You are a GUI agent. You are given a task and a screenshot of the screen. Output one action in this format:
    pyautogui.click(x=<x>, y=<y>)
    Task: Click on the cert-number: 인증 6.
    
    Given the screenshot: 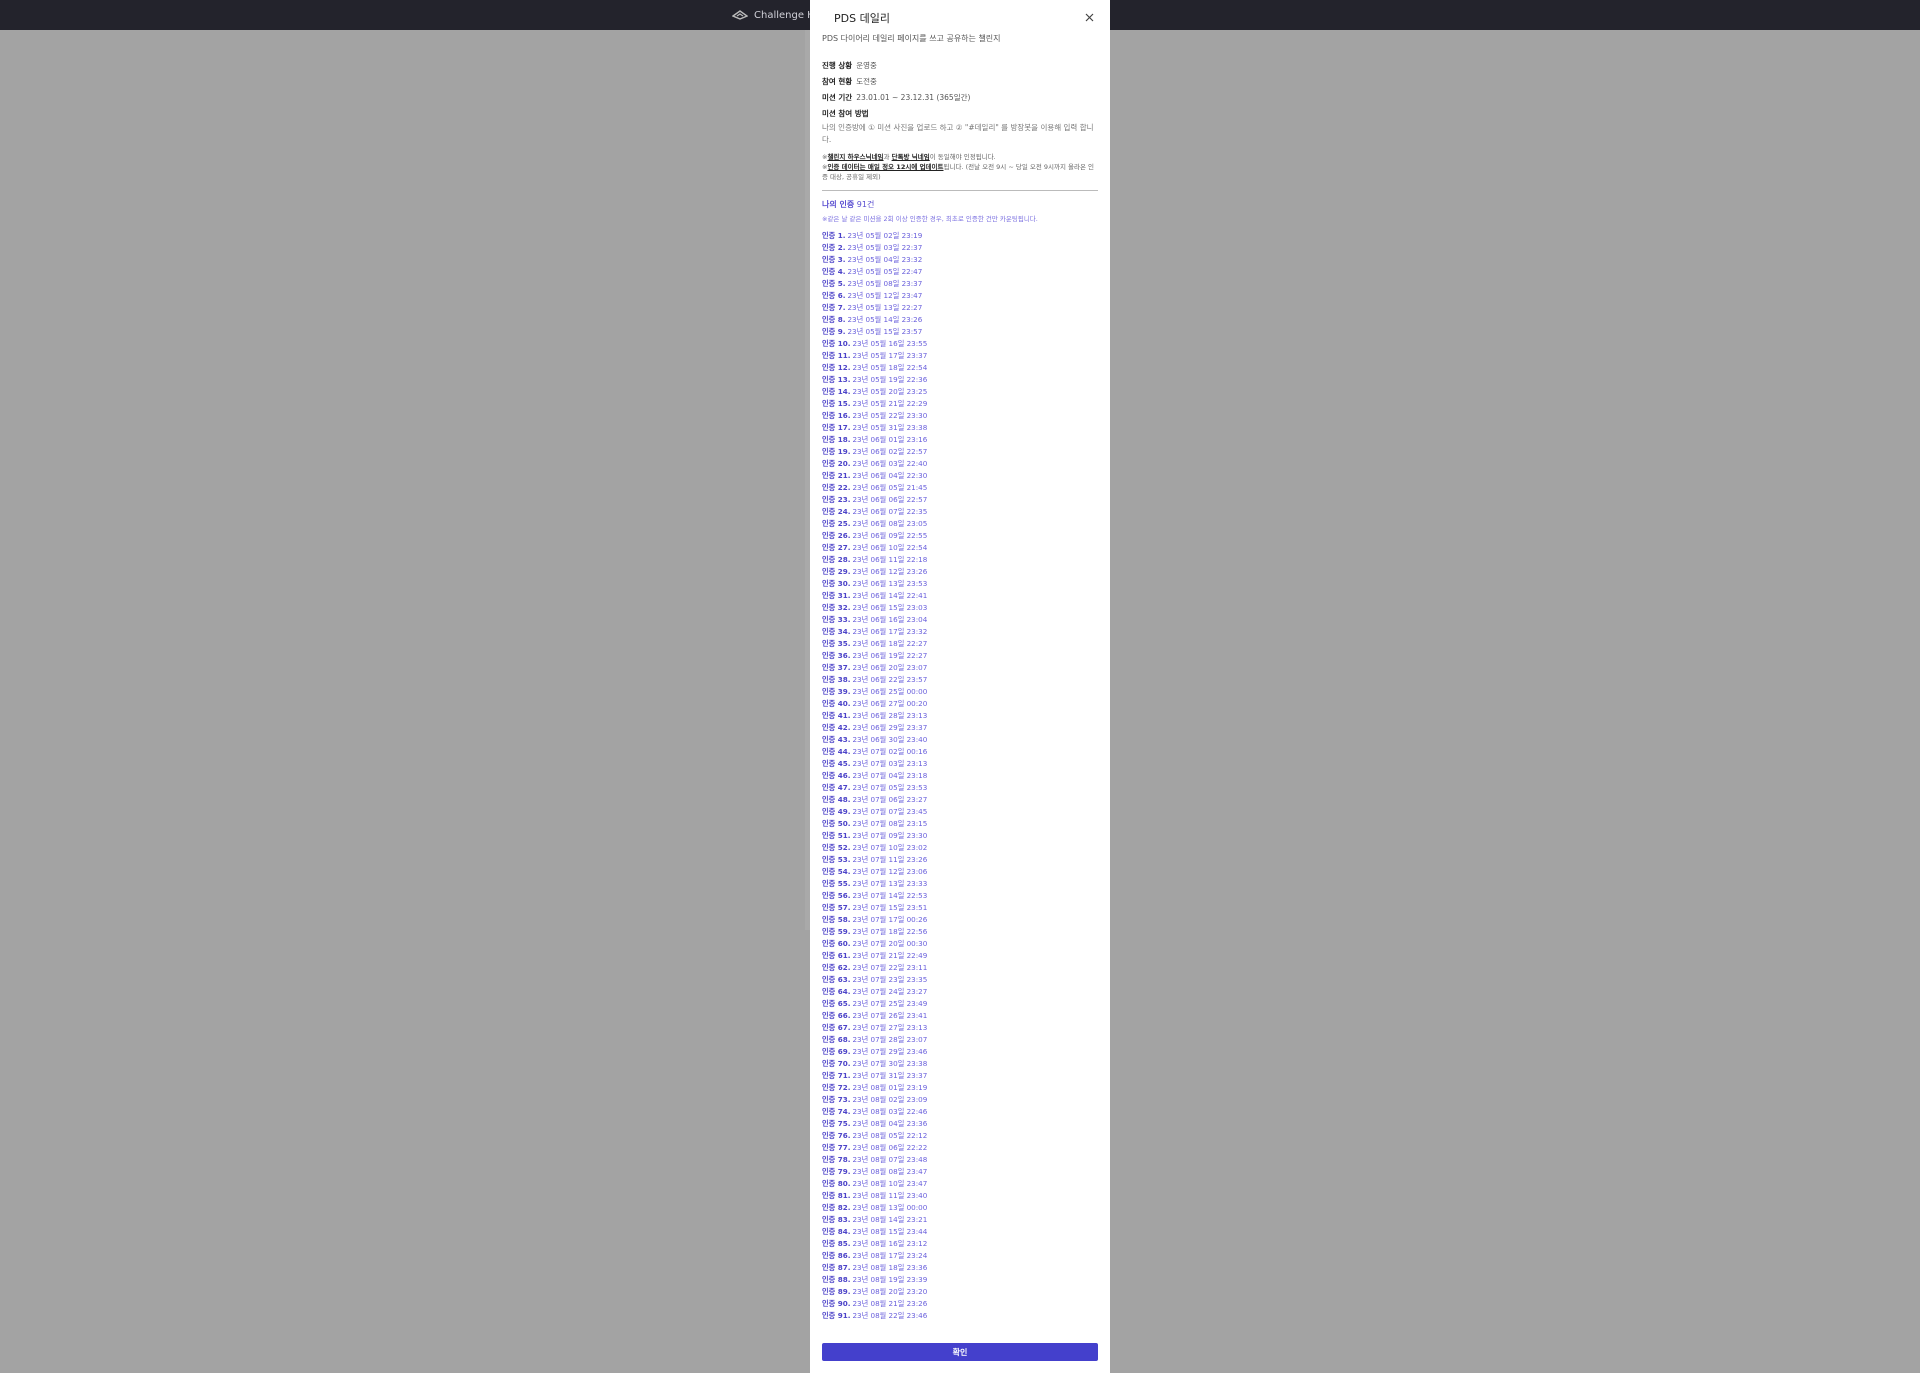 What is the action you would take?
    pyautogui.click(x=834, y=295)
    